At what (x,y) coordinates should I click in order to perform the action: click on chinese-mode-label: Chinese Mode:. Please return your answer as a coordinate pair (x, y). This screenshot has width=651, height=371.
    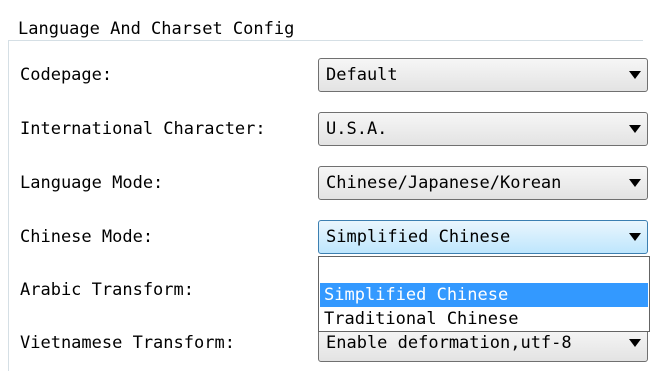
    Looking at the image, I should click on (87, 237).